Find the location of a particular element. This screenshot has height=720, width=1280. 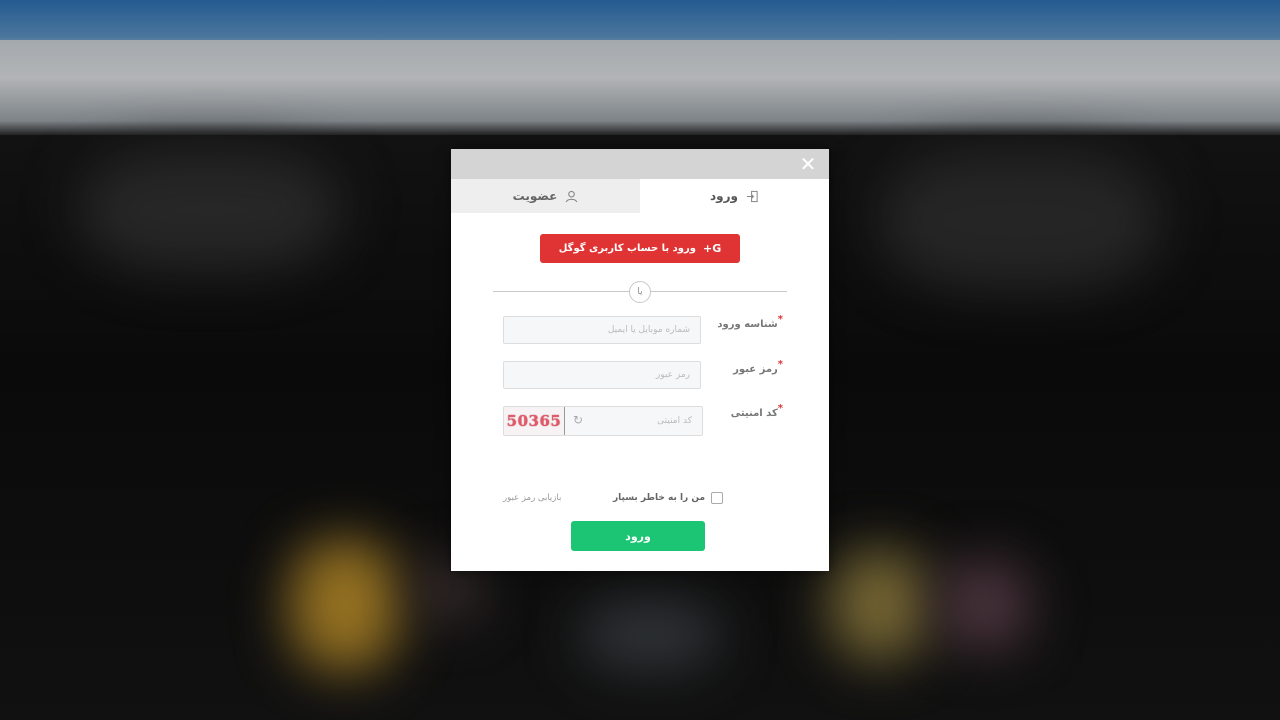

password-input: رمز عبور is located at coordinates (602, 375).